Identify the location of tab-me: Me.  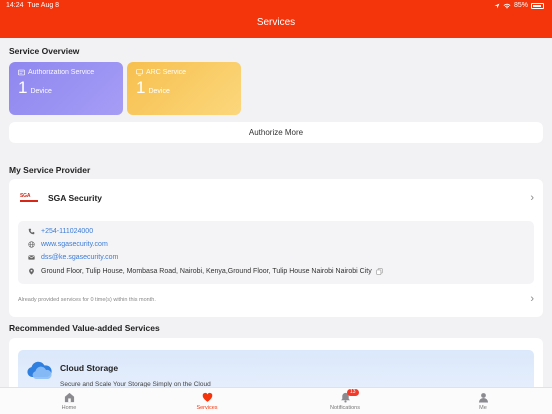
(483, 401).